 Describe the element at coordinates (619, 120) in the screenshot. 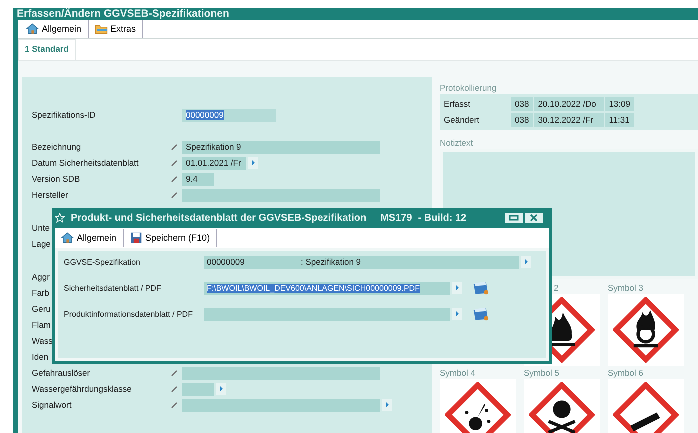

I see `time-cell: 11:31` at that location.